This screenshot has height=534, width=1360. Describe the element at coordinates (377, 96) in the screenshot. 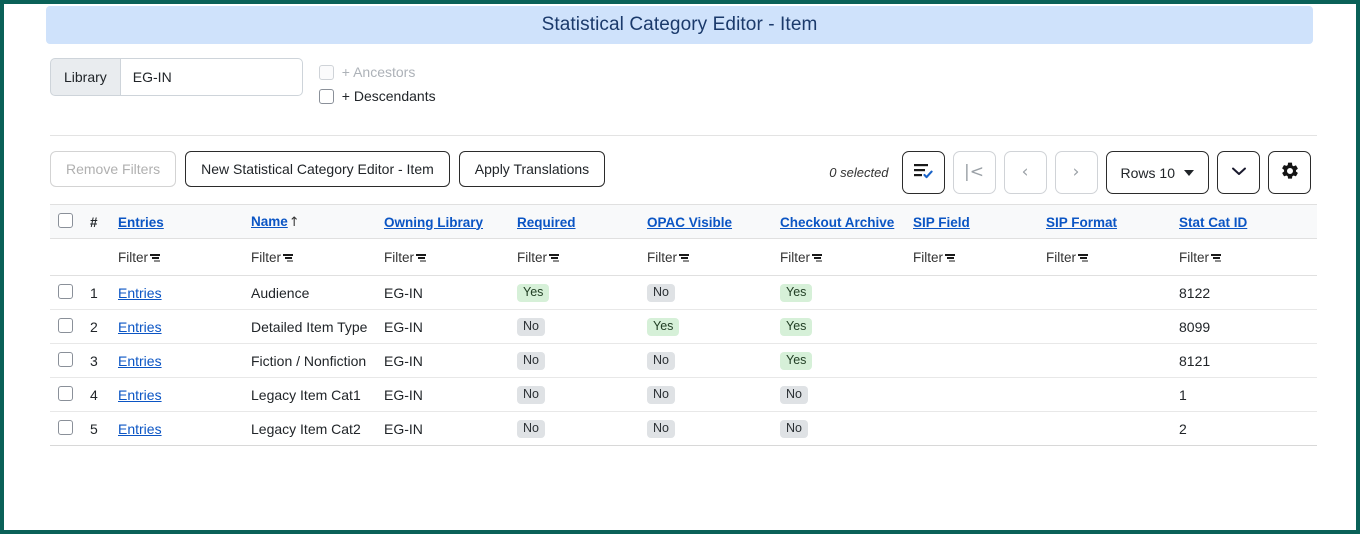

I see `descendants-checkbox-row: + Descendants` at that location.